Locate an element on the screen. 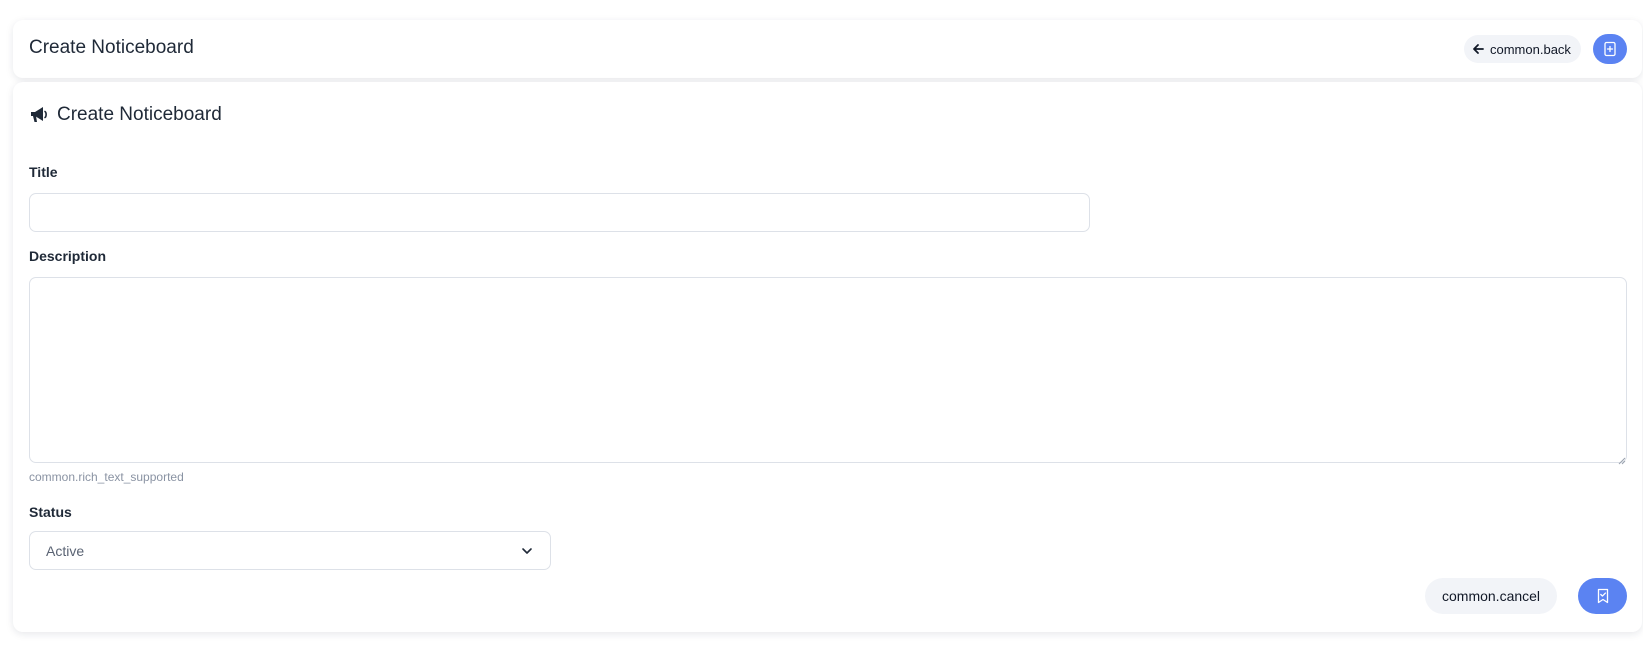 This screenshot has width=1643, height=667. page-header: Create Noticeboard common.back is located at coordinates (827, 49).